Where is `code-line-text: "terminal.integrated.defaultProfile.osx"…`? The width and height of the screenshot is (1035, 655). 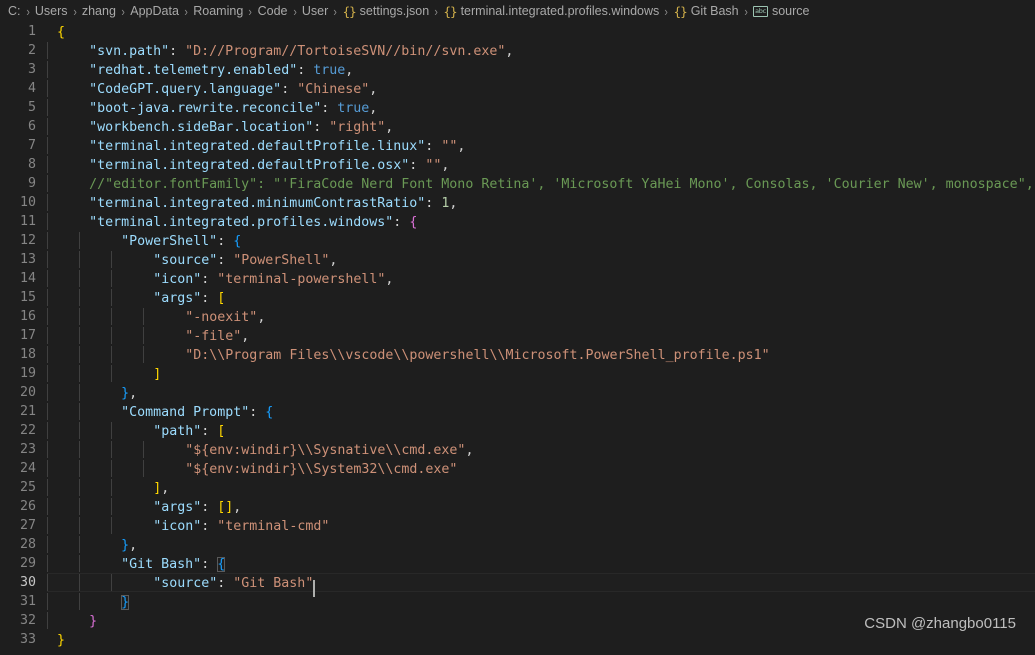
code-line-text: "terminal.integrated.defaultProfile.osx"… is located at coordinates (541, 164).